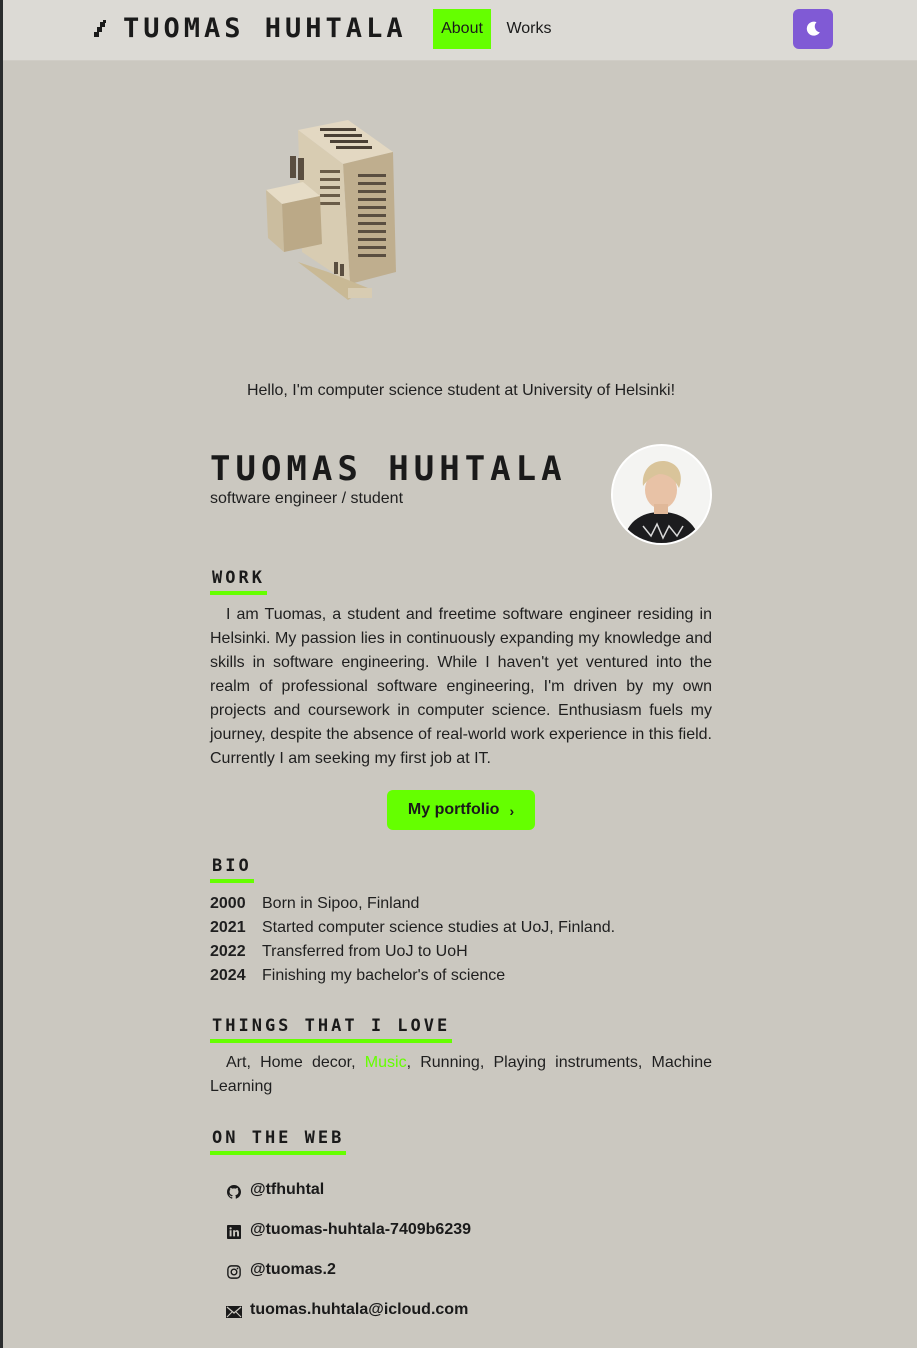  What do you see at coordinates (307, 498) in the screenshot?
I see `profile-role: software engineer / student` at bounding box center [307, 498].